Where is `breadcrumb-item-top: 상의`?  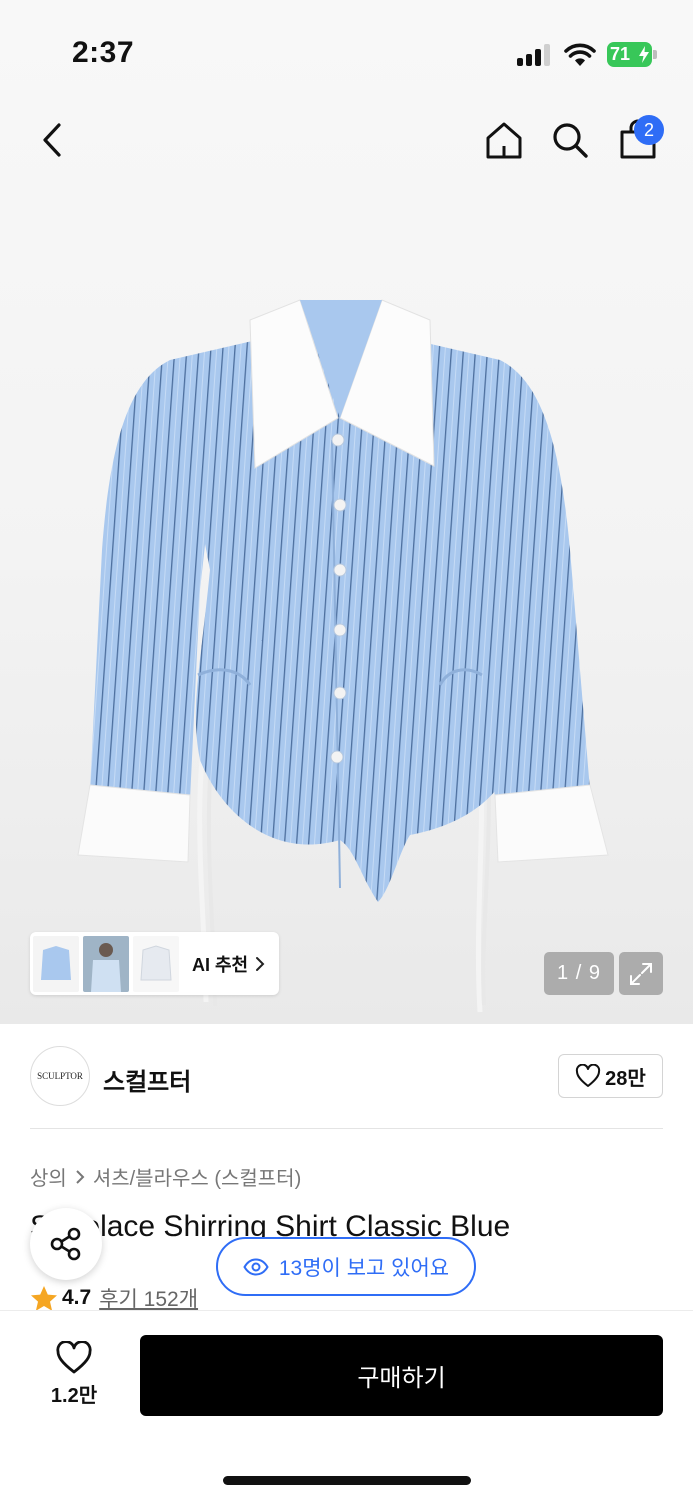
breadcrumb-item-top: 상의 is located at coordinates (48, 1176).